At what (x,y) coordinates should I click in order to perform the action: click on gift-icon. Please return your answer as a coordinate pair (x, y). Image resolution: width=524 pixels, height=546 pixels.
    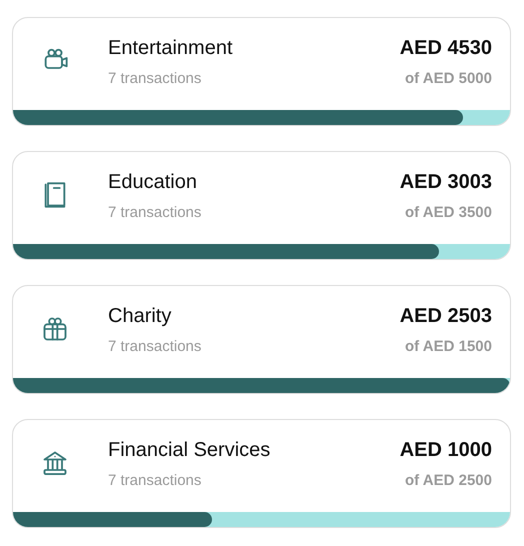
    Looking at the image, I should click on (55, 329).